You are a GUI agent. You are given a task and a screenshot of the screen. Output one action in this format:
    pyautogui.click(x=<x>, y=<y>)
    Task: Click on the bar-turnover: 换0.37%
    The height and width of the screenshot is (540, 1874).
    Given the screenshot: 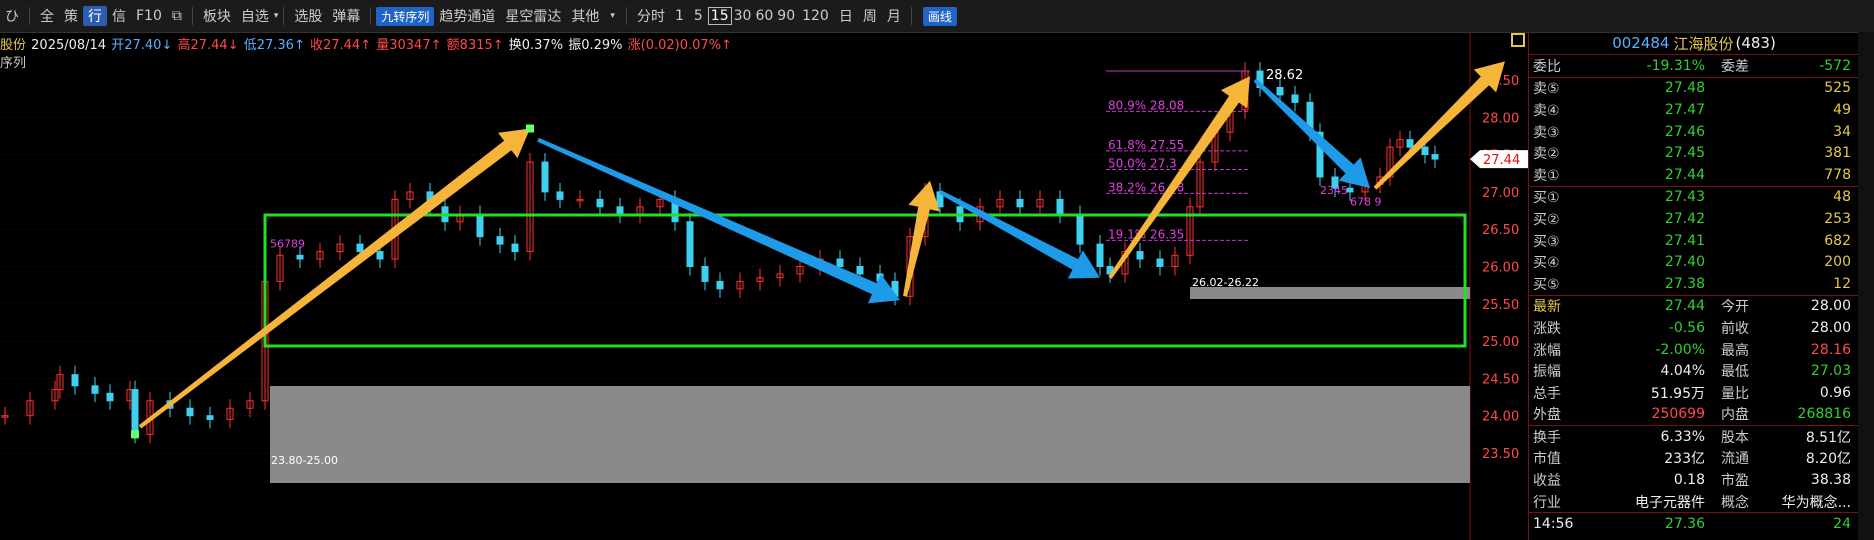 What is the action you would take?
    pyautogui.click(x=536, y=45)
    